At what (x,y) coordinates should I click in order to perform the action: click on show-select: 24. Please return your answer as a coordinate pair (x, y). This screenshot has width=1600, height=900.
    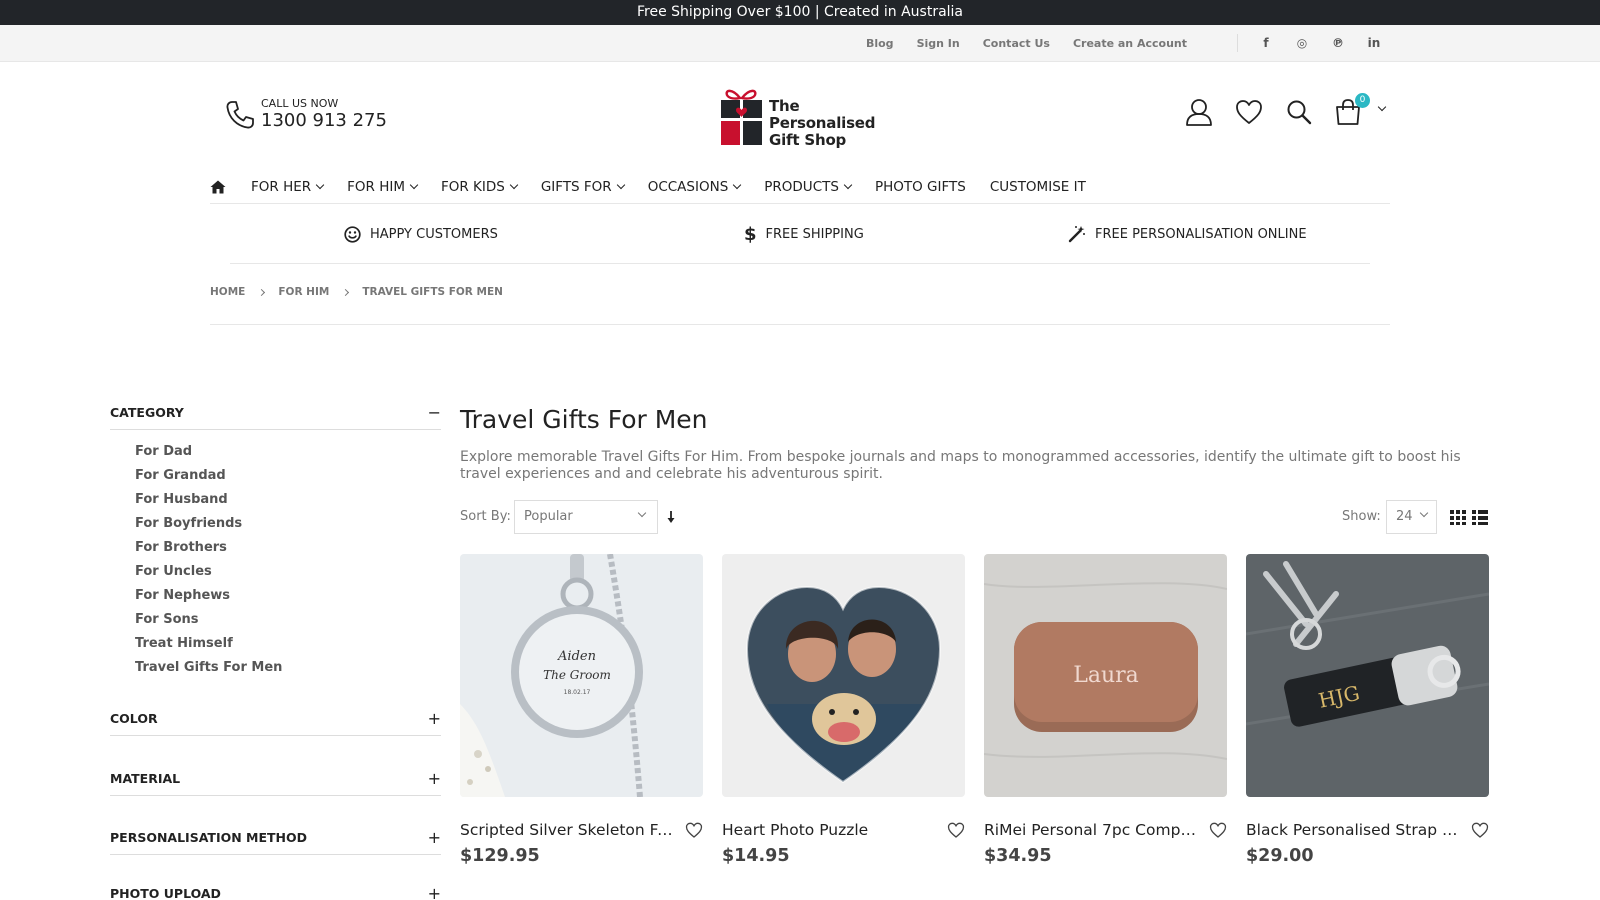
    Looking at the image, I should click on (1411, 517).